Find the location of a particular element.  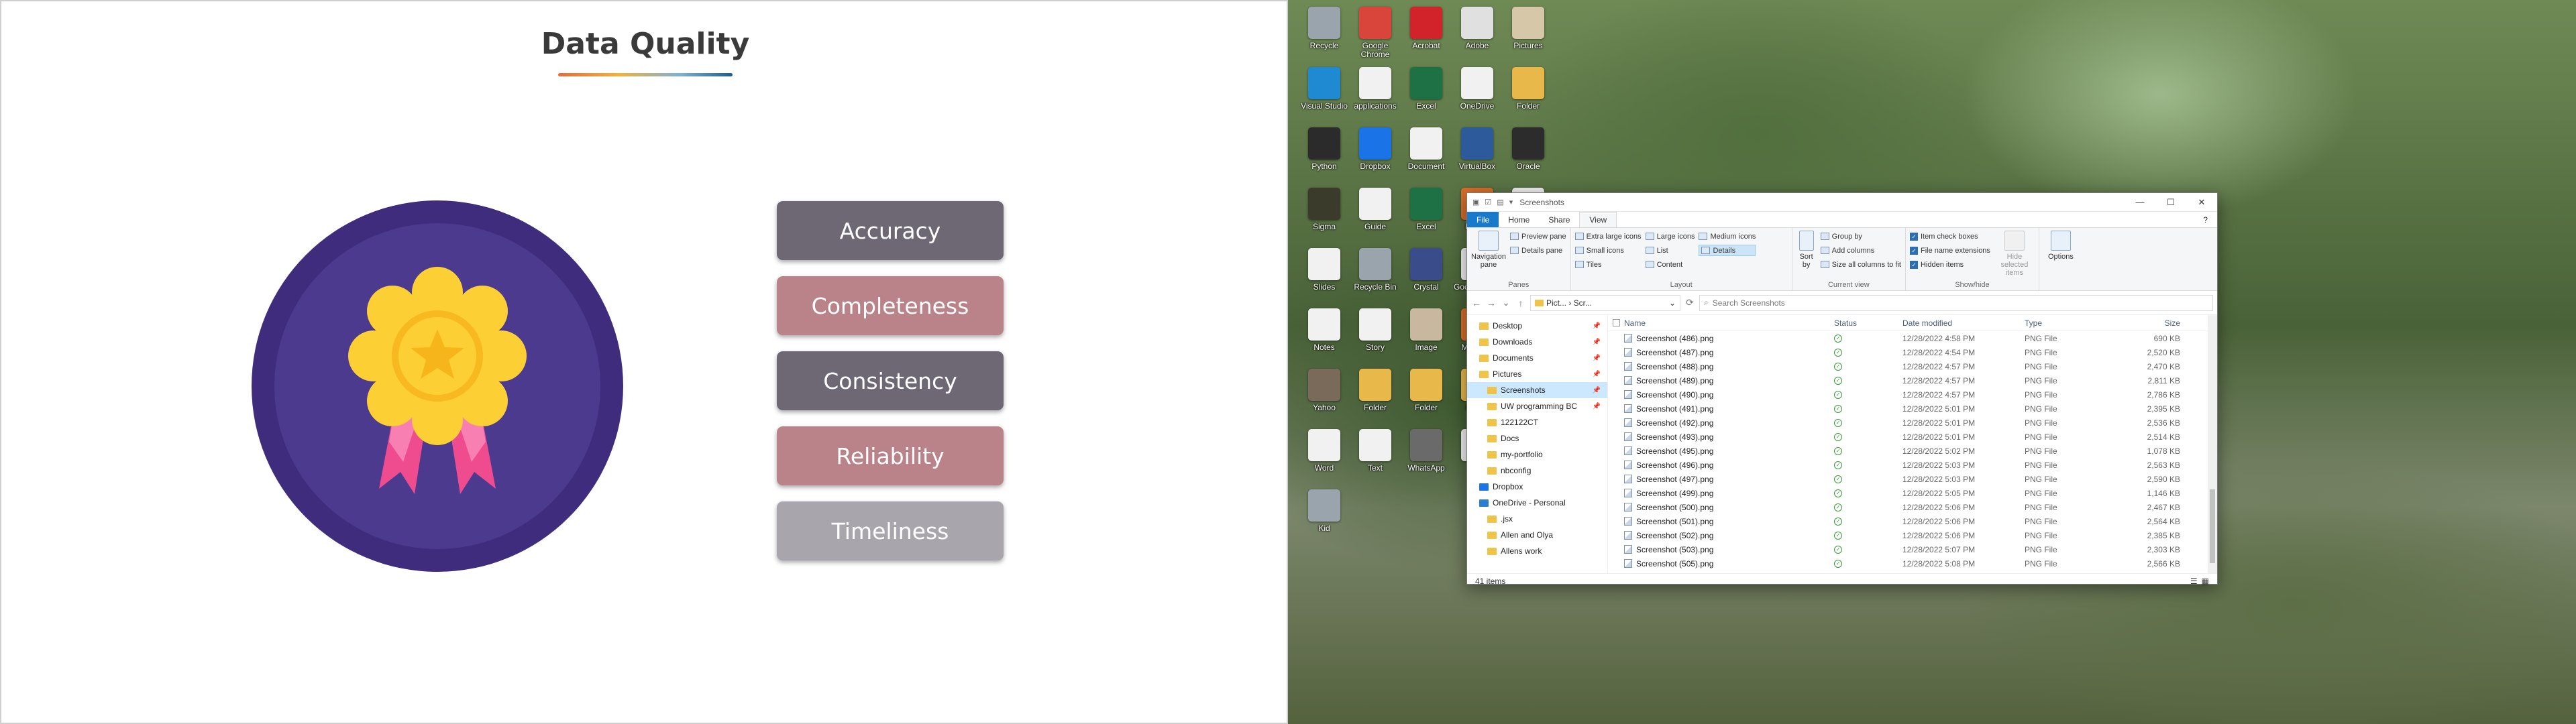

desktop-icon: Dropbox is located at coordinates (1375, 155).